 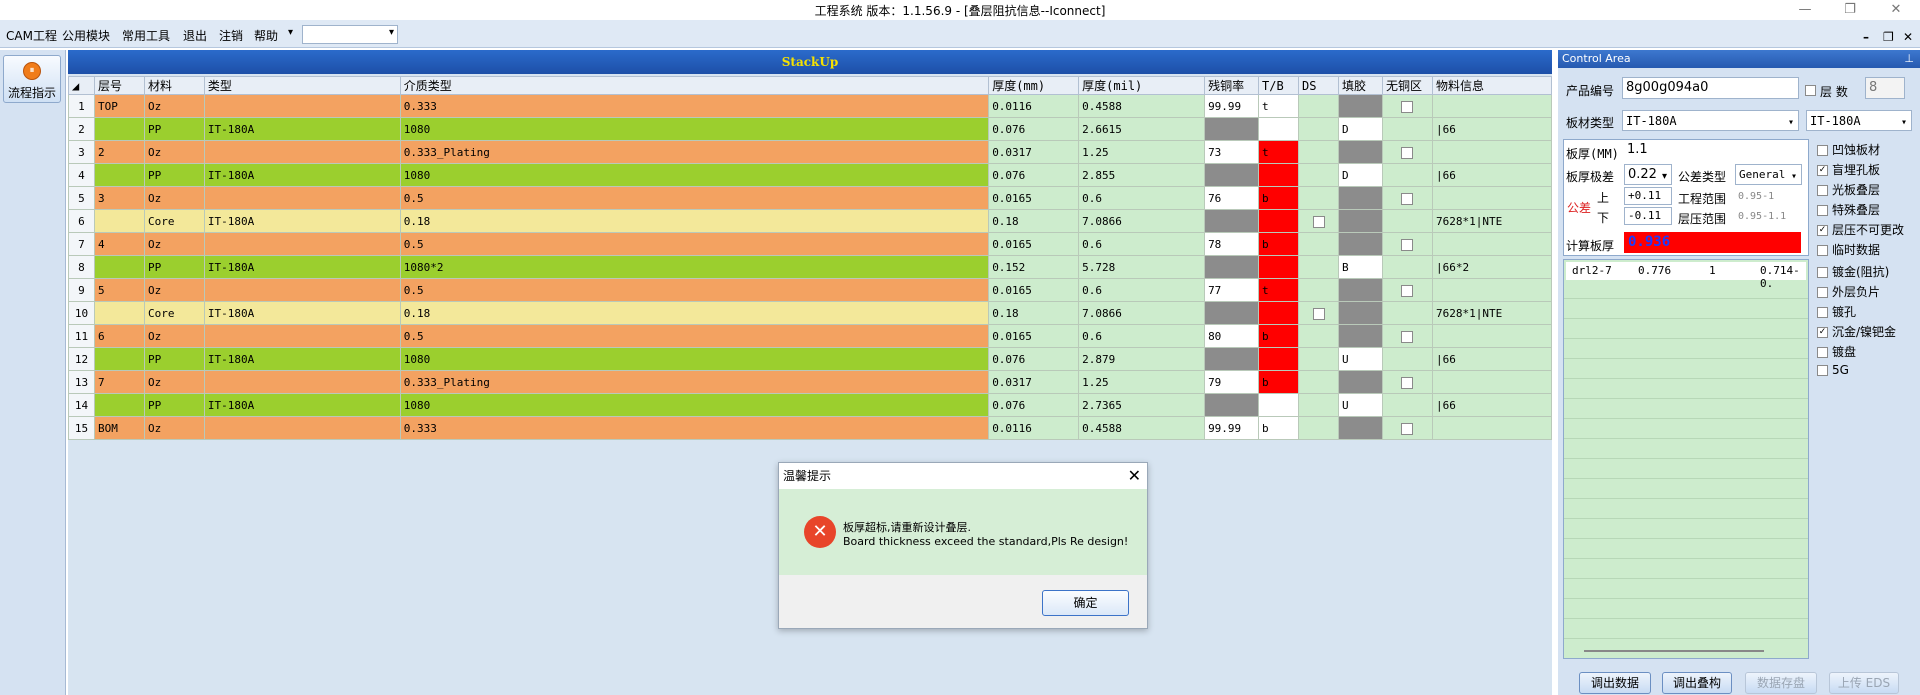 I want to click on col-thickness-mm: 厚度(mm), so click(x=1034, y=85).